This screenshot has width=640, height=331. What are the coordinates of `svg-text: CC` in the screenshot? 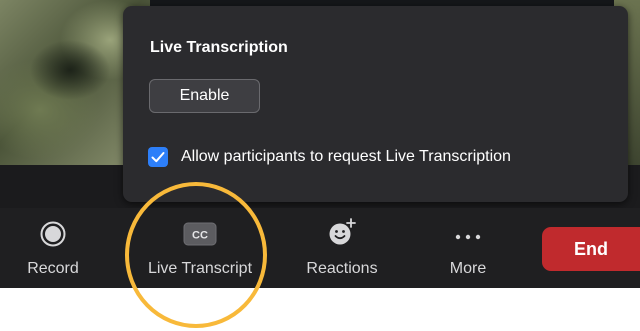 It's located at (200, 236).